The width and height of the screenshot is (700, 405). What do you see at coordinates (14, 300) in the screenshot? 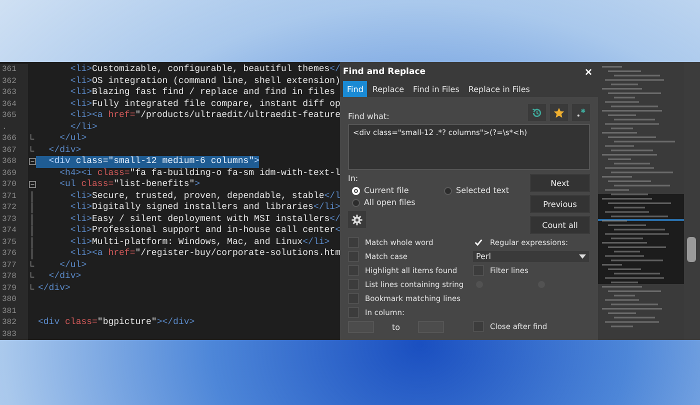
I see `line-number: 380` at bounding box center [14, 300].